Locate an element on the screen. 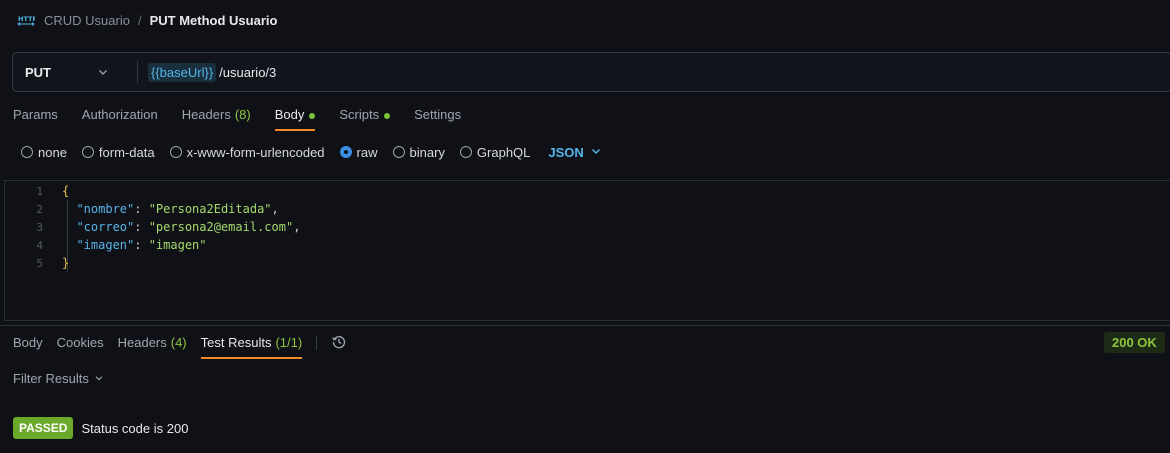 The image size is (1170, 453). filter-results-dropdown: Filter Results is located at coordinates (58, 378).